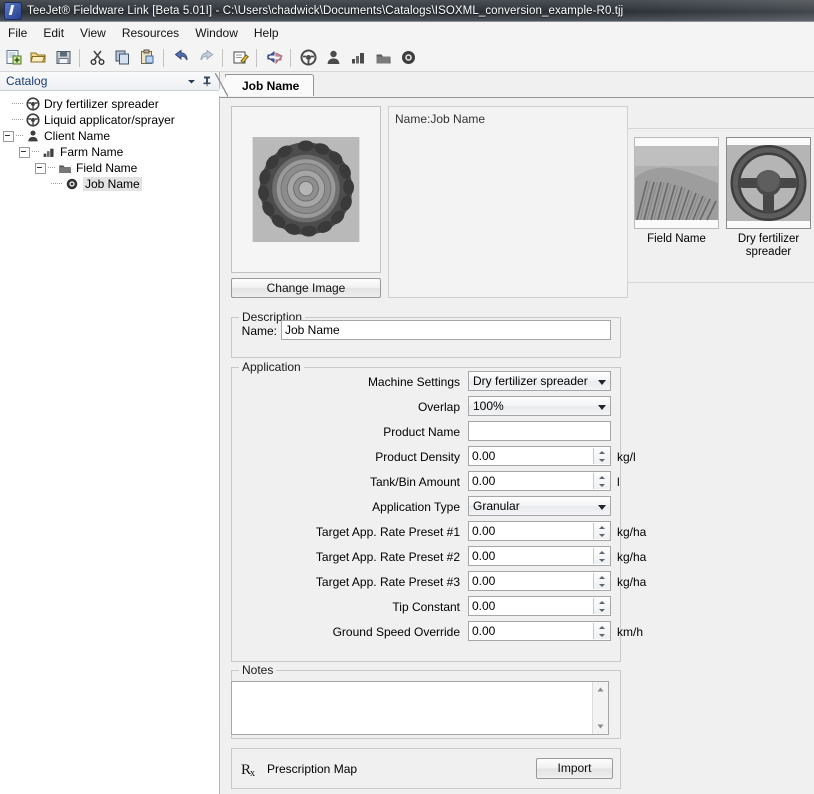  What do you see at coordinates (53, 33) in the screenshot?
I see `menu-item-edit: Edit` at bounding box center [53, 33].